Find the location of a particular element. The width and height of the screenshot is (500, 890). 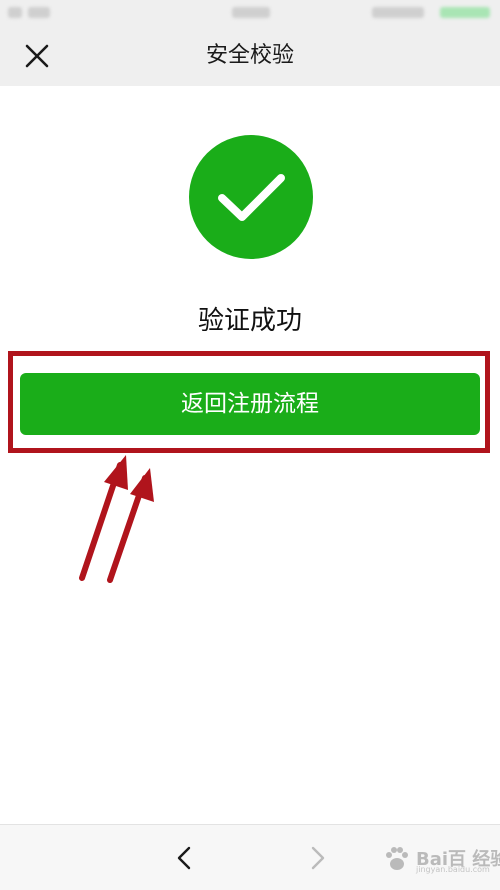

close-button is located at coordinates (37, 56).